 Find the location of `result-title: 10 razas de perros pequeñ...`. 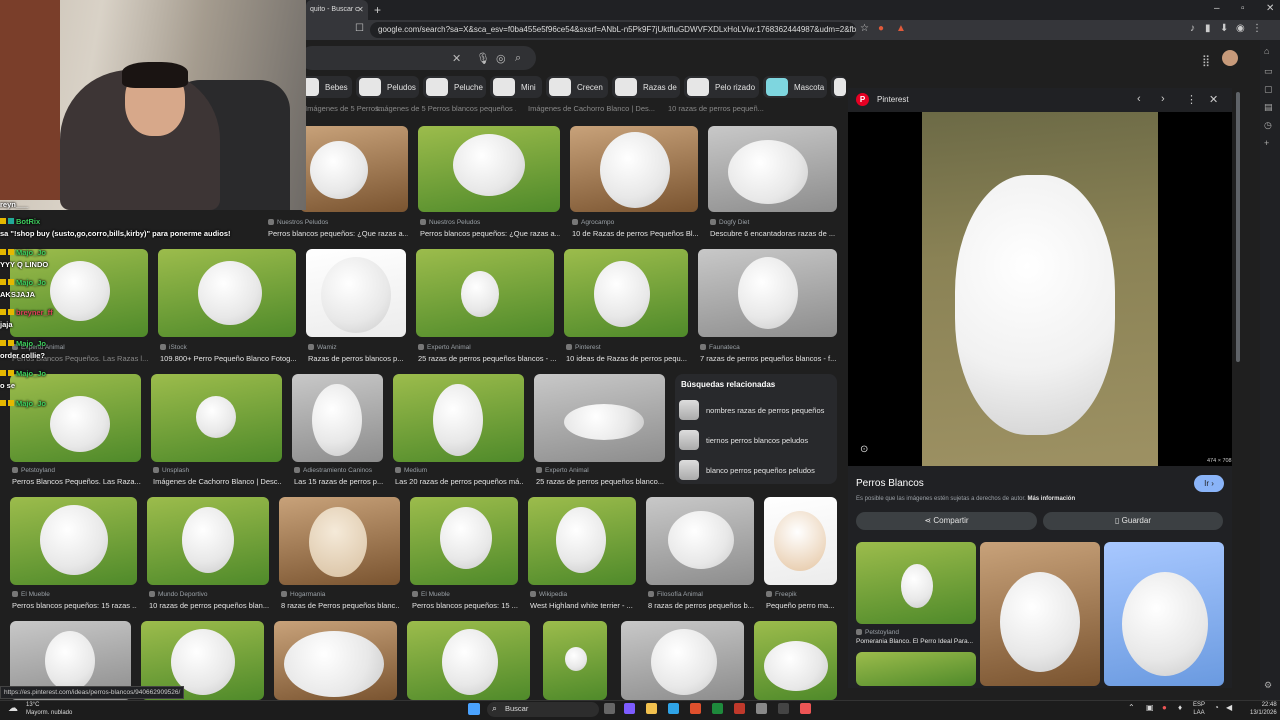

result-title: 10 razas de perros pequeñ... is located at coordinates (728, 108).